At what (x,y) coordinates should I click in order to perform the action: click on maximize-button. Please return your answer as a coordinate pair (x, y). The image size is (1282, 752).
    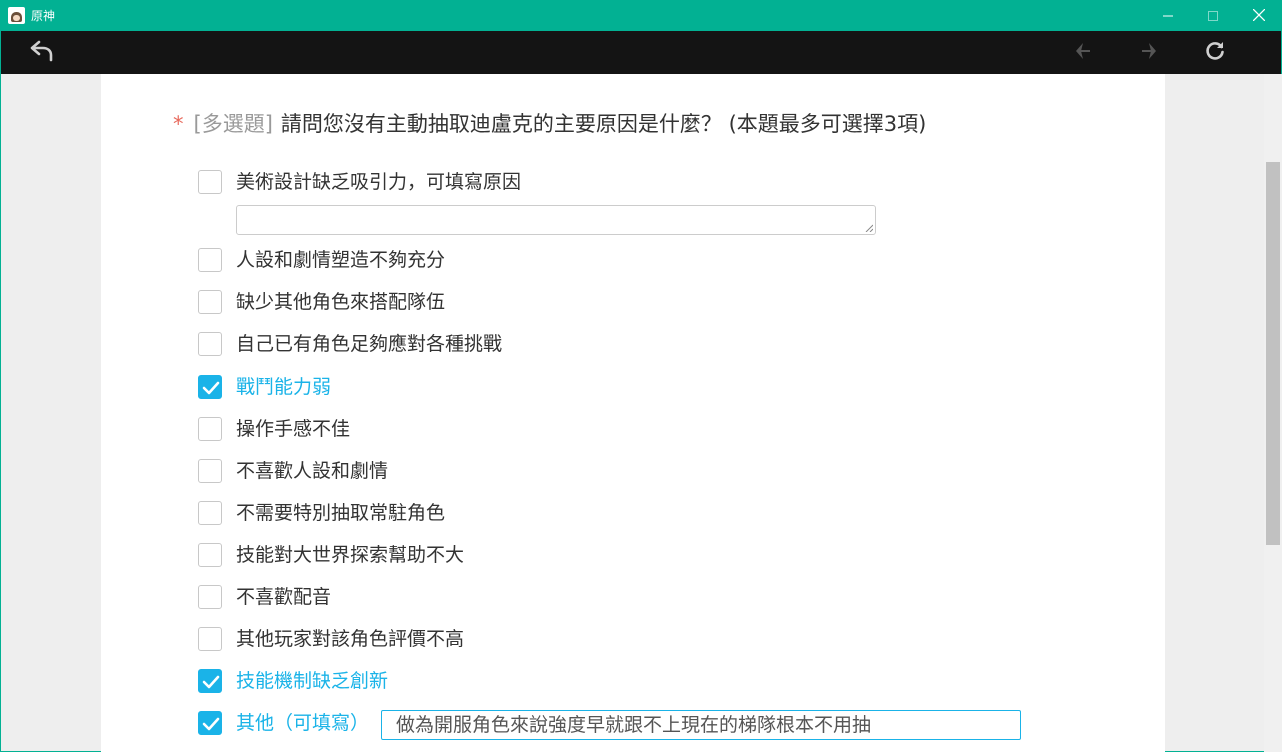
    Looking at the image, I should click on (1213, 15).